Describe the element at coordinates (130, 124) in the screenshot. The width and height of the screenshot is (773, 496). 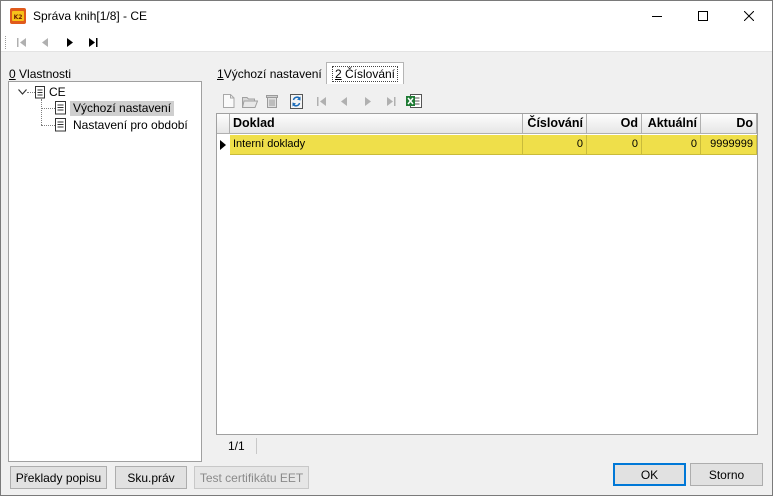
I see `tree-label-period-settings: Nastavení pro období` at that location.